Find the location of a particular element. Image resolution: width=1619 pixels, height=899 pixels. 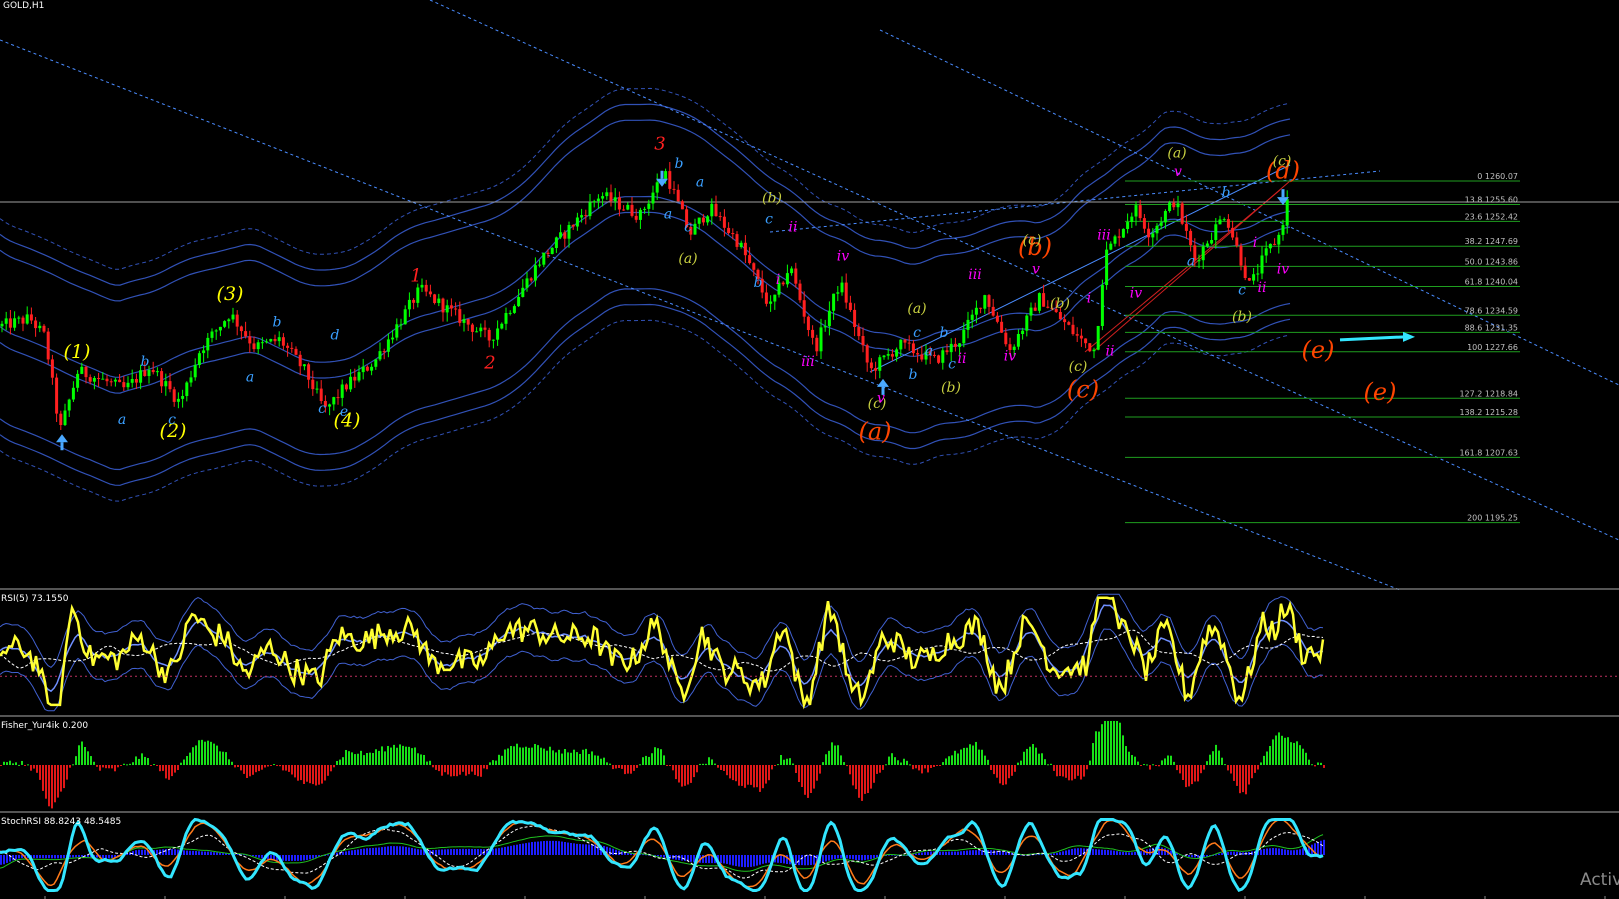

wave-label: a is located at coordinates (122, 420).